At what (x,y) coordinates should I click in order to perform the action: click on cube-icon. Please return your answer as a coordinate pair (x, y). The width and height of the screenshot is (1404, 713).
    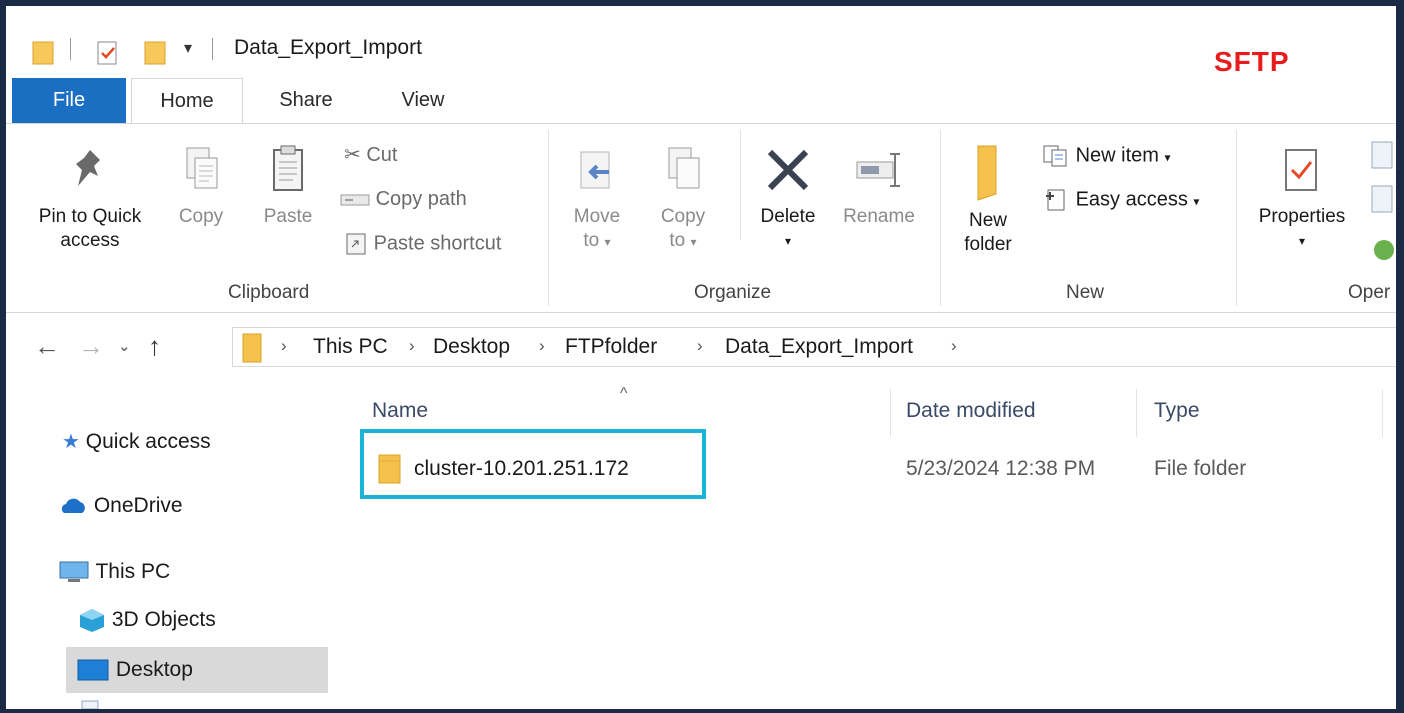
    Looking at the image, I should click on (92, 621).